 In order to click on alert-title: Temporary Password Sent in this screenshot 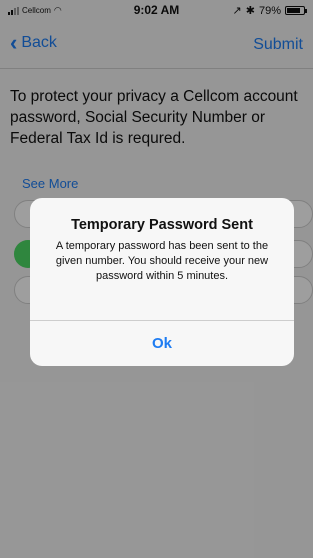, I will do `click(162, 225)`.